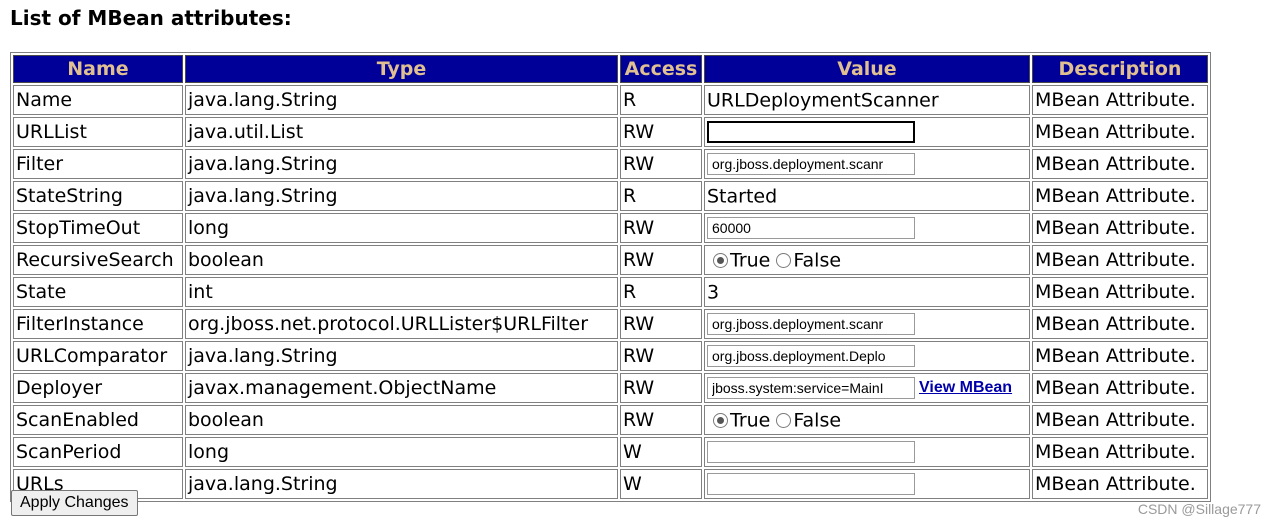 The image size is (1277, 525). What do you see at coordinates (867, 69) in the screenshot?
I see `col-header-value: Value` at bounding box center [867, 69].